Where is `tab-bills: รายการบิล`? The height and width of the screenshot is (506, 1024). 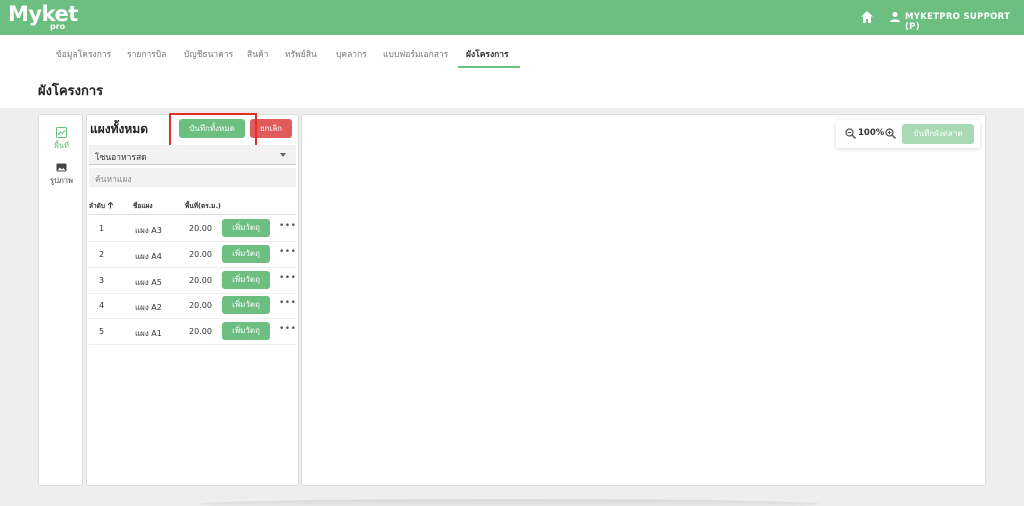
tab-bills: รายการบิล is located at coordinates (146, 54).